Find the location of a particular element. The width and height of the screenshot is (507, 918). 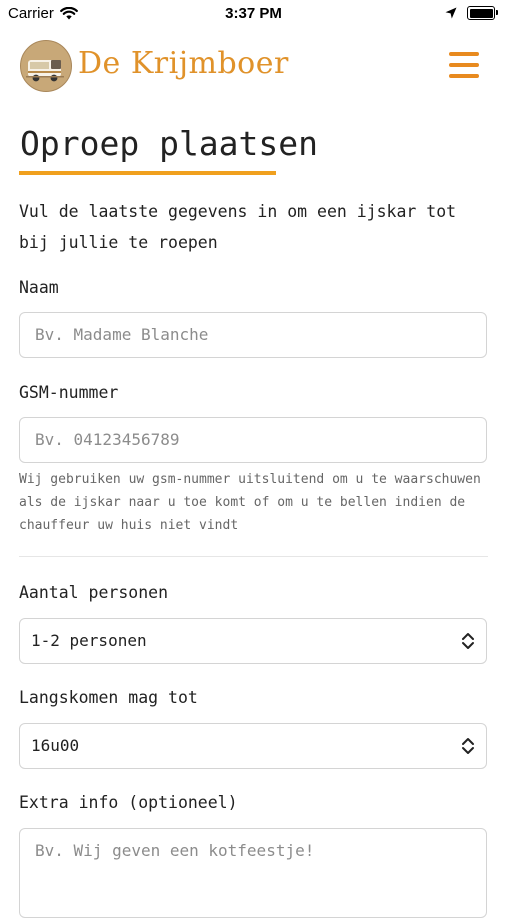

phone-placeholder: Bv. 04123456789 is located at coordinates (107, 439).